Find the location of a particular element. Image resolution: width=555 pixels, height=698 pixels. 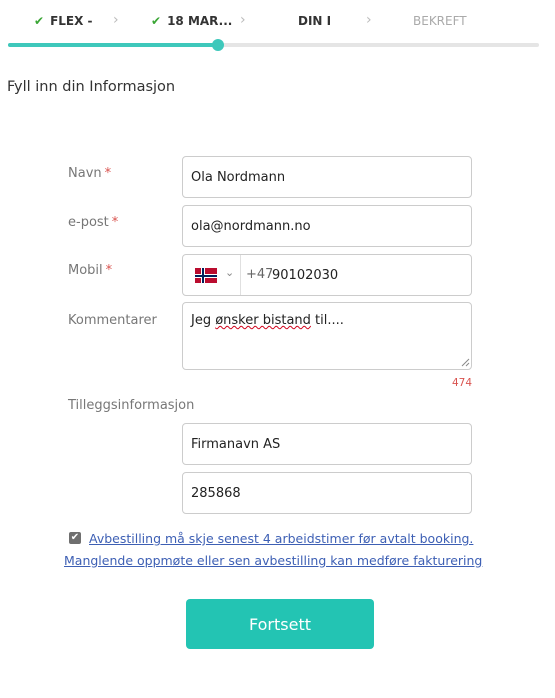

country-code-select: ⌄ is located at coordinates (212, 275).